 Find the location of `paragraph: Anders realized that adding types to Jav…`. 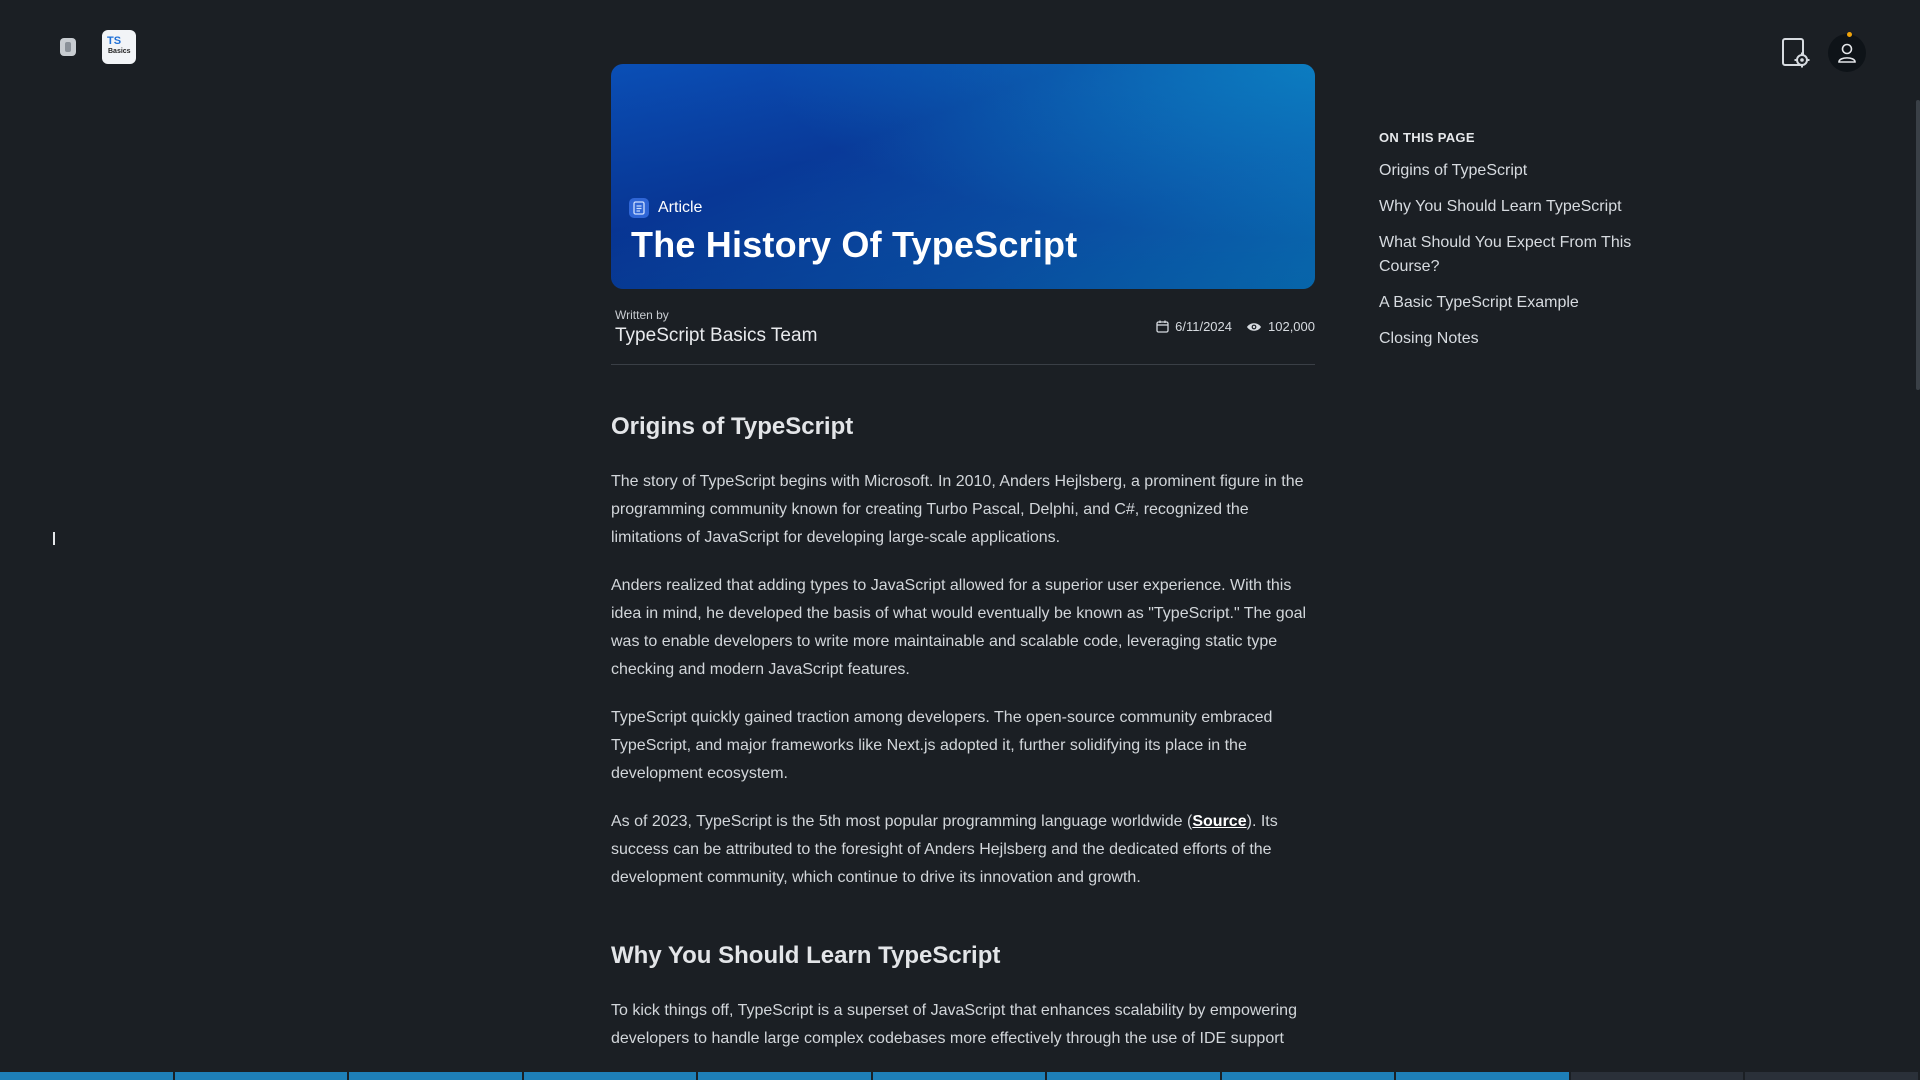

paragraph: Anders realized that adding types to Jav… is located at coordinates (959, 627).